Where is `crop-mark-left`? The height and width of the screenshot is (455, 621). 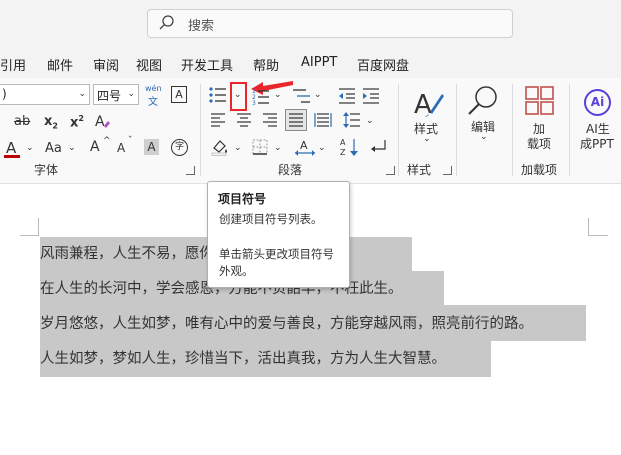
crop-mark-left is located at coordinates (38, 227).